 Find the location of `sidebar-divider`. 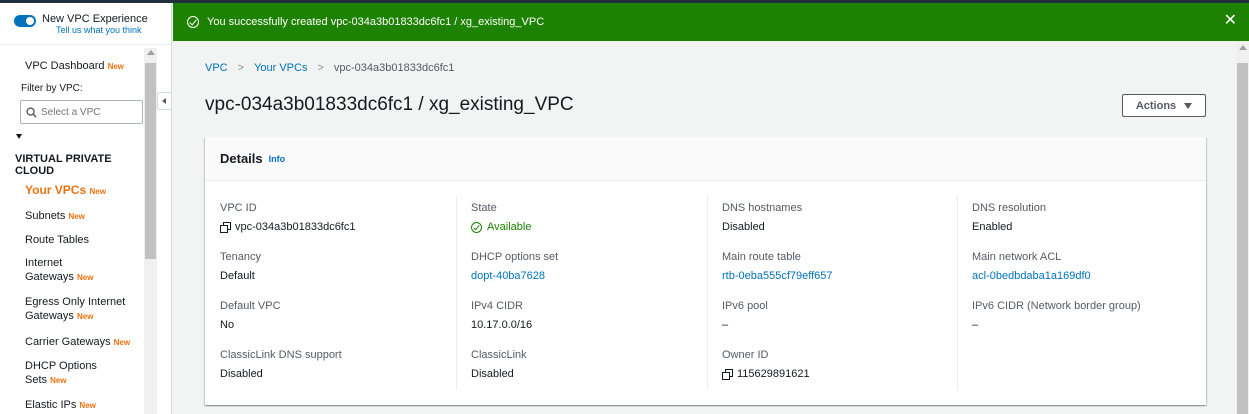

sidebar-divider is located at coordinates (85, 44).